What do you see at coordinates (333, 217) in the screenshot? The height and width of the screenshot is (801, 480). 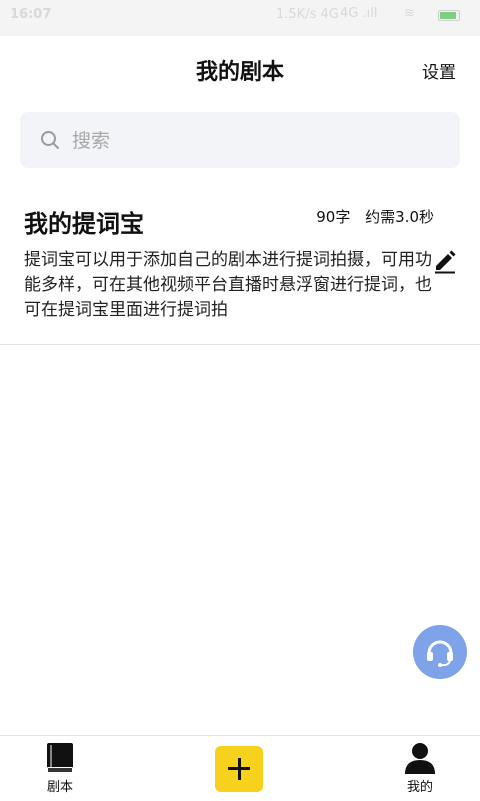 I see `script-word-count: 90字` at bounding box center [333, 217].